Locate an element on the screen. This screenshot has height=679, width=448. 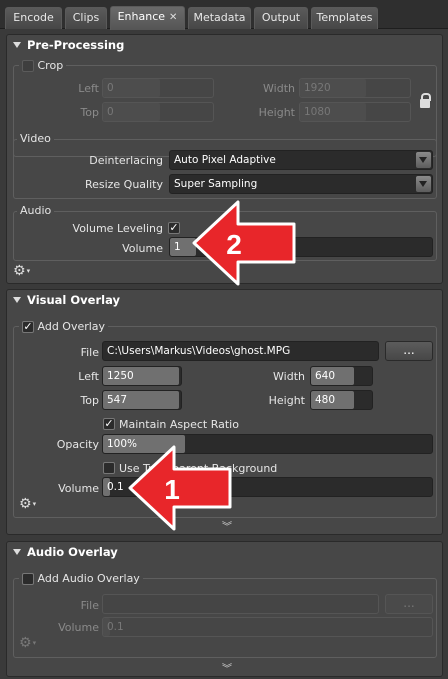
opacity-label: Opacity is located at coordinates (77, 444).